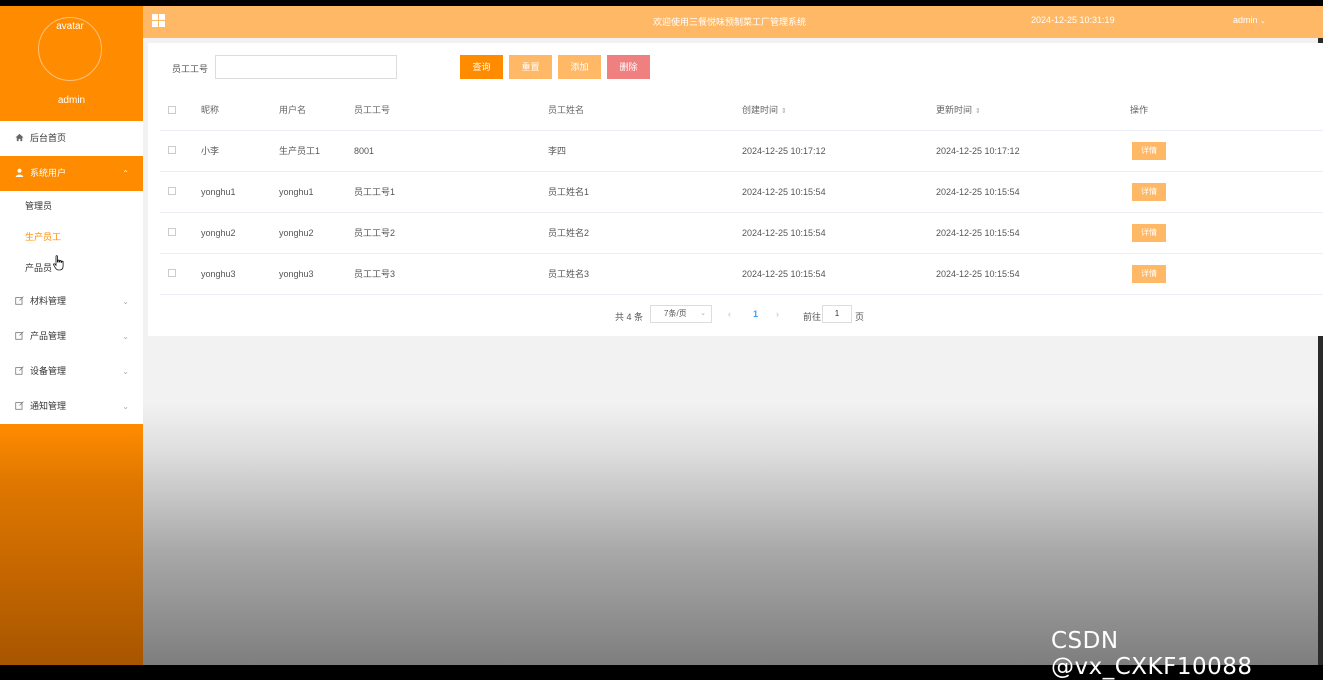 The image size is (1323, 680). I want to click on pagination-total: 共 4 条, so click(629, 317).